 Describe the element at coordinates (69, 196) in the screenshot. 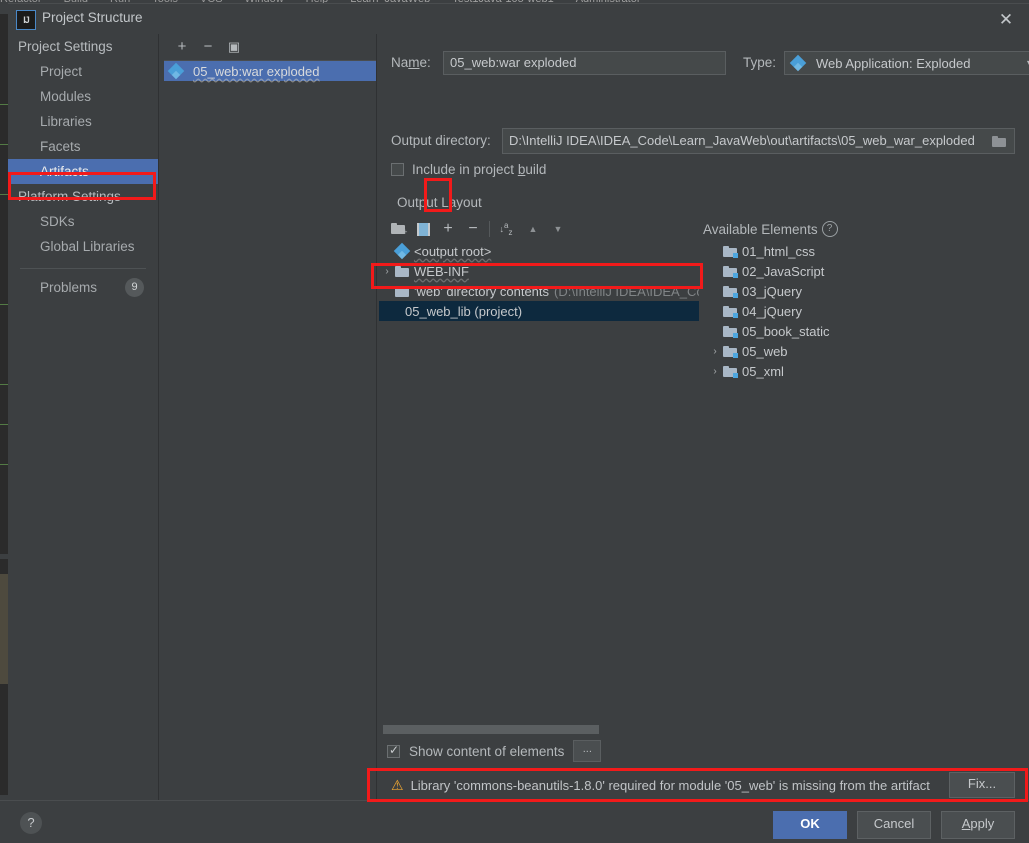

I see `sidebar-group-platform-settings: Platform Settings` at that location.